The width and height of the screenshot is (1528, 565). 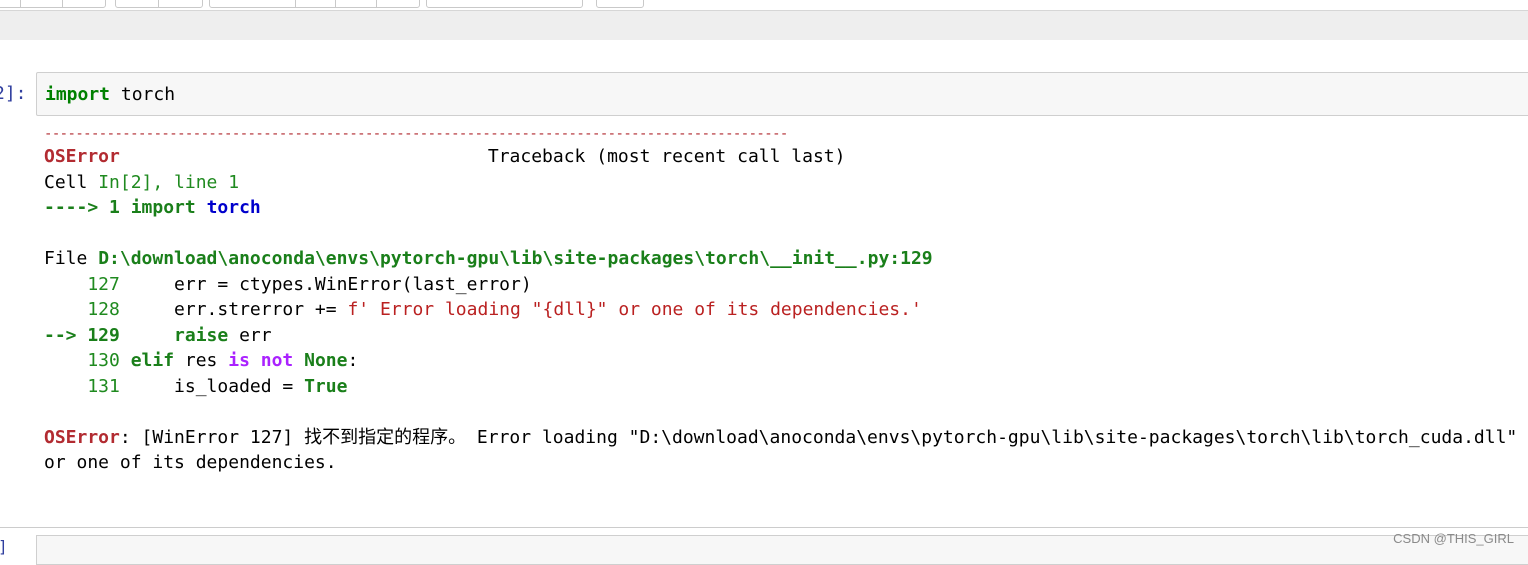 What do you see at coordinates (780, 361) in the screenshot?
I see `code-line-130: 130 elif res is not None:` at bounding box center [780, 361].